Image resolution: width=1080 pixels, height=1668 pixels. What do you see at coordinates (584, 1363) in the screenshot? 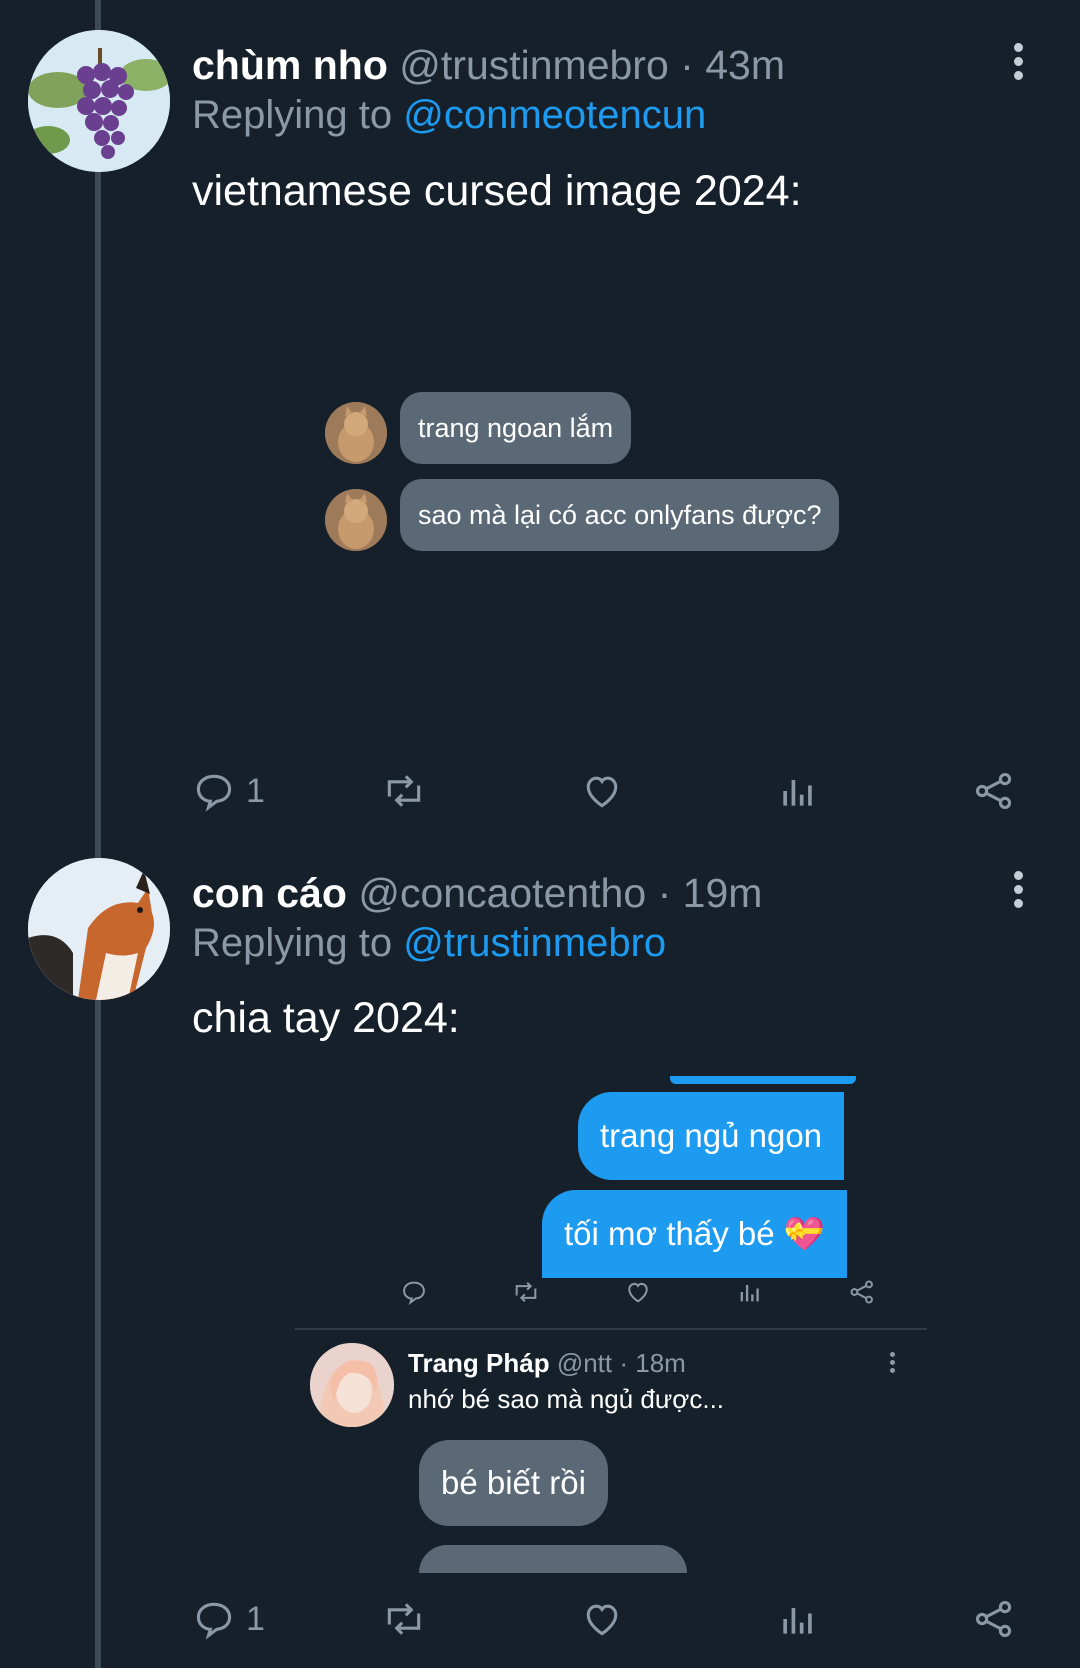
I see `nested-user-handle: @ntt` at bounding box center [584, 1363].